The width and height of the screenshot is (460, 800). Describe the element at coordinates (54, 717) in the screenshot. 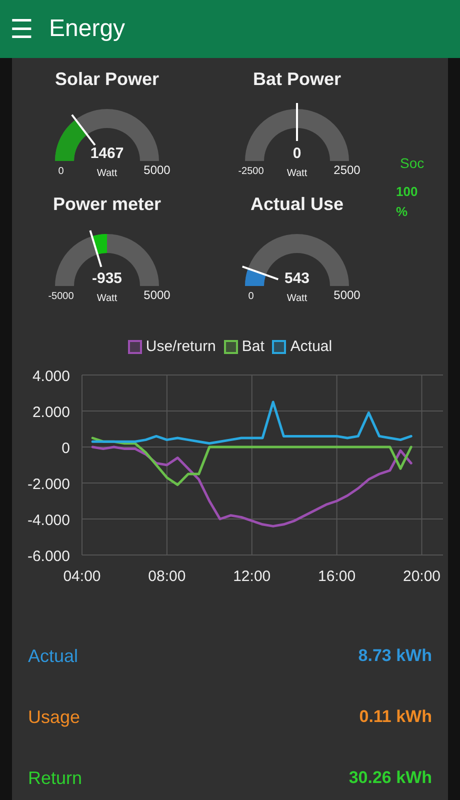

I see `total-label: Usage` at that location.